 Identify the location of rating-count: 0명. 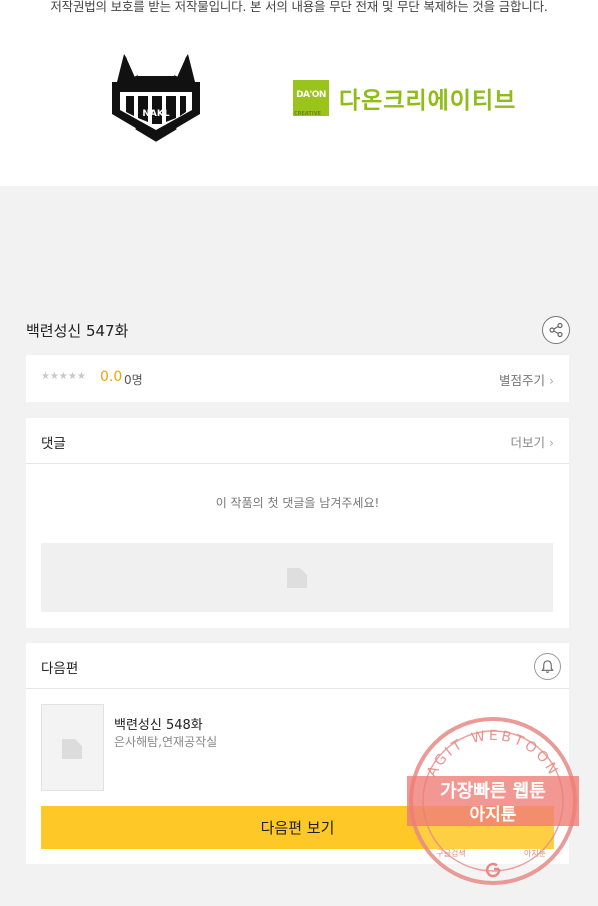
(133, 380).